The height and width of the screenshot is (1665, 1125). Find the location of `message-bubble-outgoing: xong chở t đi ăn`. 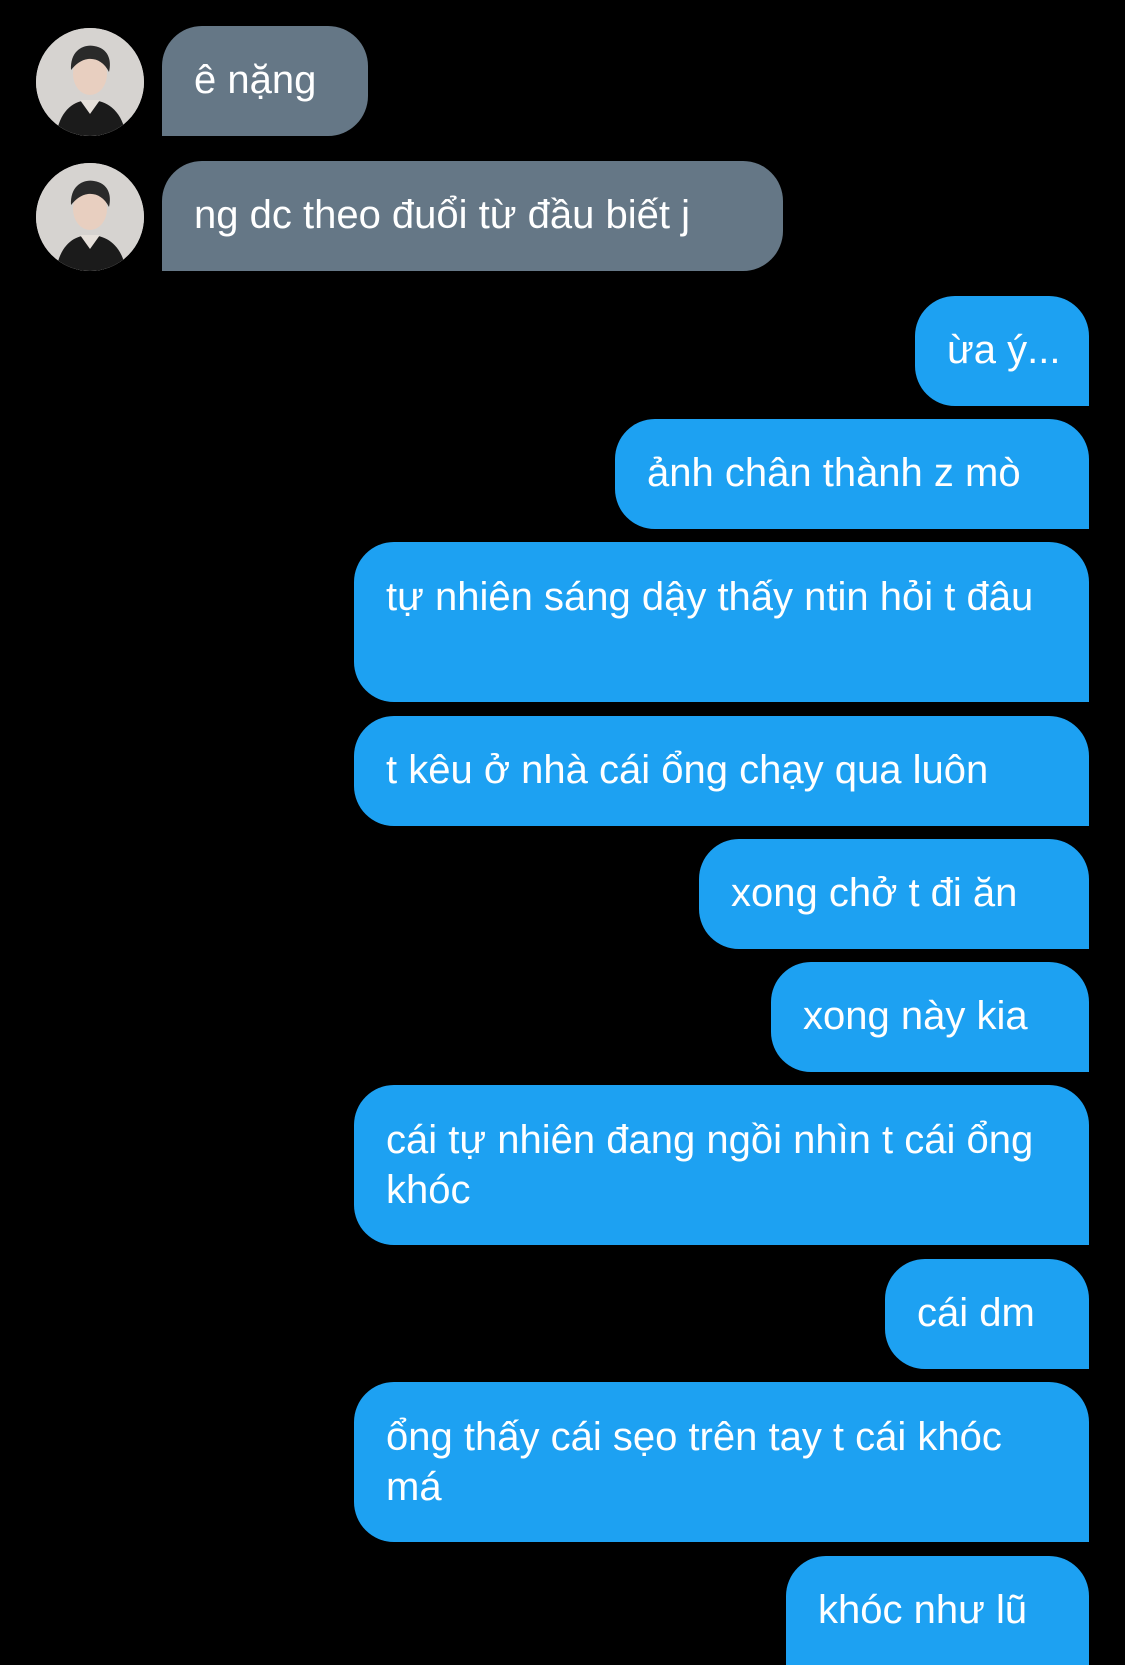

message-bubble-outgoing: xong chở t đi ăn is located at coordinates (894, 894).